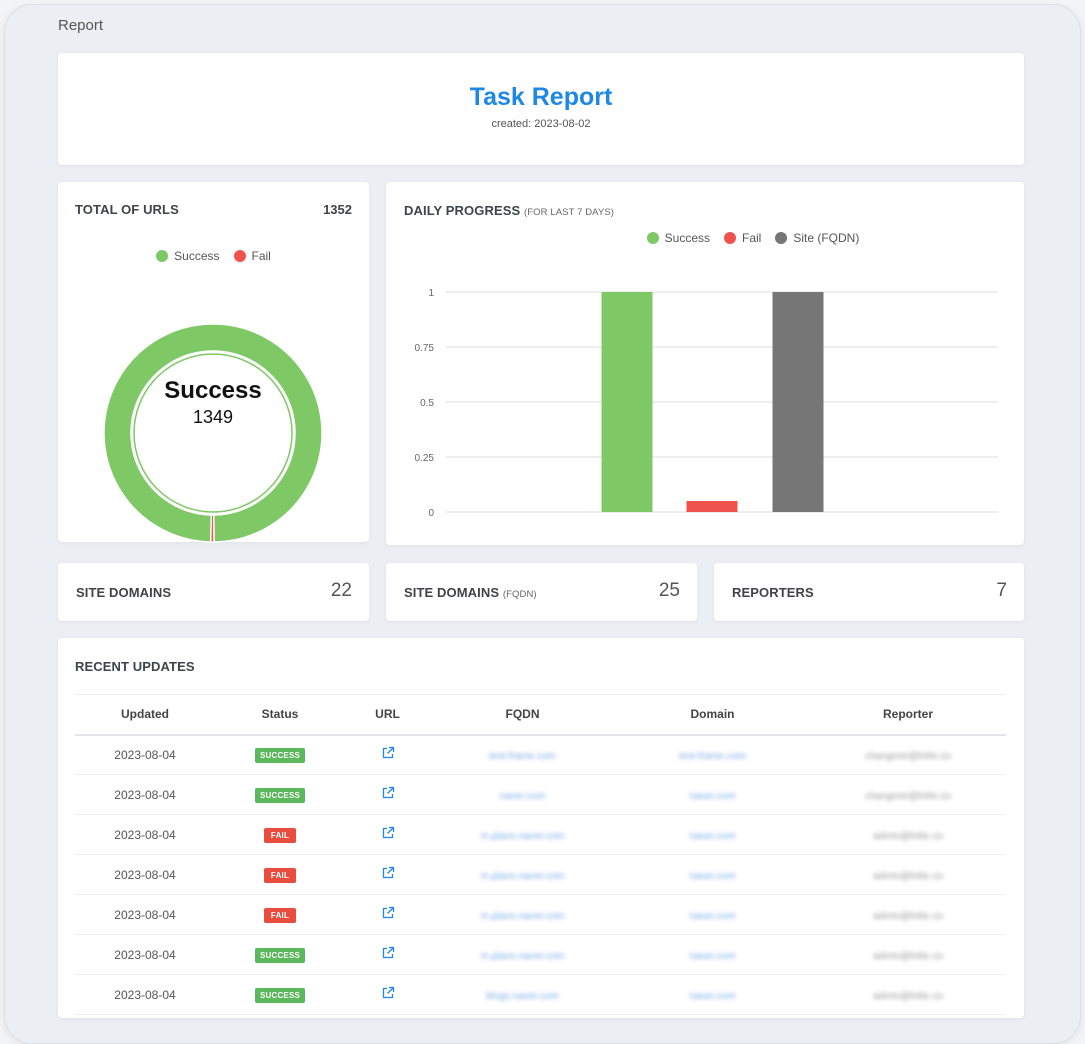 The image size is (1085, 1044). Describe the element at coordinates (798, 402) in the screenshot. I see `bar-site-fqdn` at that location.